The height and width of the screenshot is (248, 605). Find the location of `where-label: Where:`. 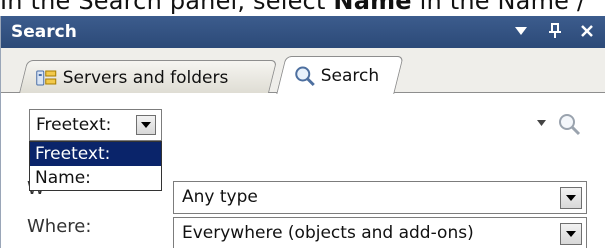

where-label: Where: is located at coordinates (59, 226).